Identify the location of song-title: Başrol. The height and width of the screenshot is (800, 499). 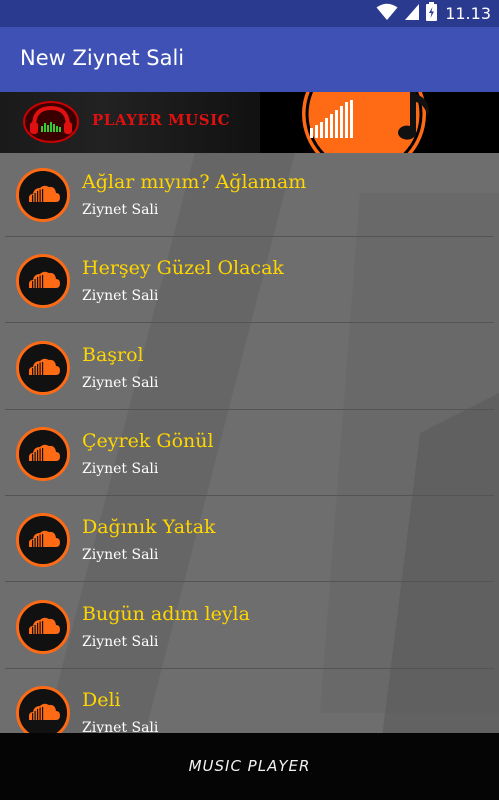
(113, 354).